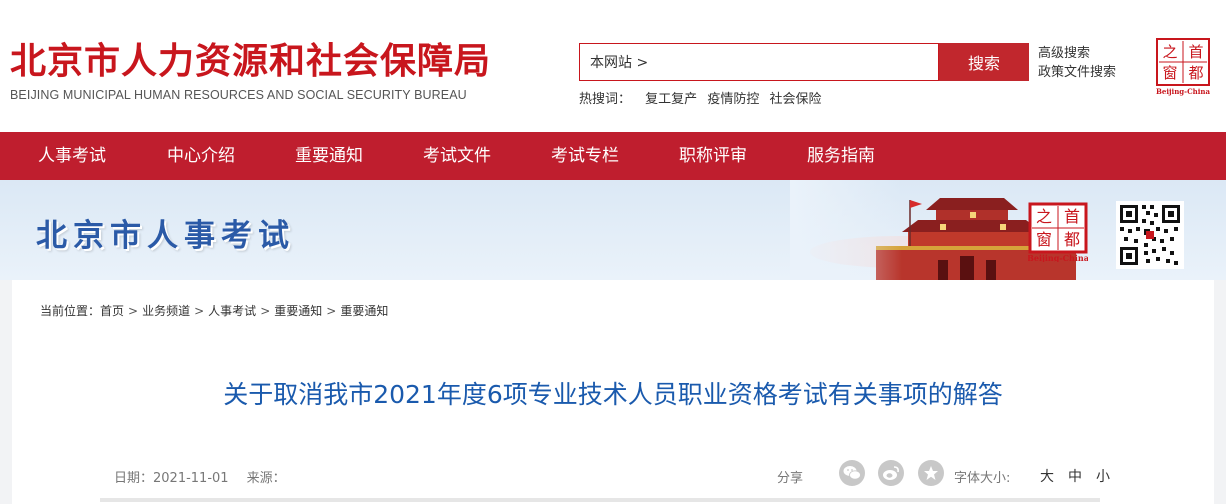  Describe the element at coordinates (191, 478) in the screenshot. I see `article-date: 2021-11-01` at that location.